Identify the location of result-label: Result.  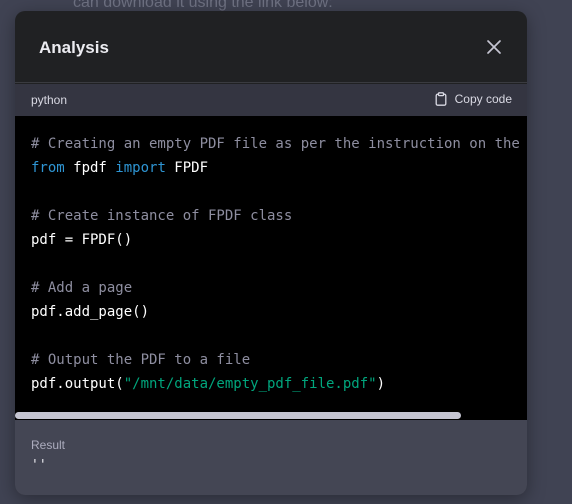
(48, 445).